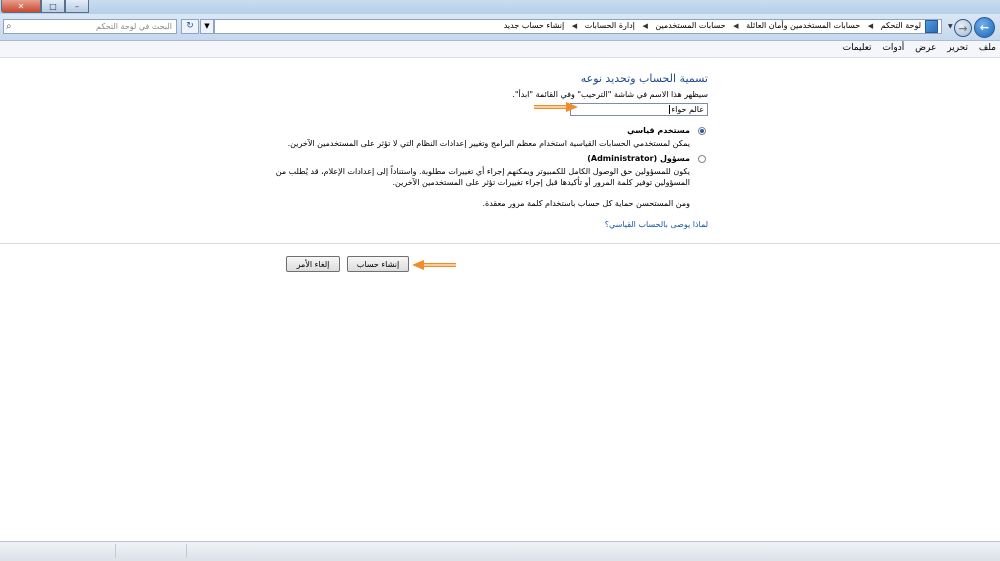 The width and height of the screenshot is (1000, 561). What do you see at coordinates (534, 25) in the screenshot?
I see `breadcrumb-item-create-account: إنشاء حساب جديد` at bounding box center [534, 25].